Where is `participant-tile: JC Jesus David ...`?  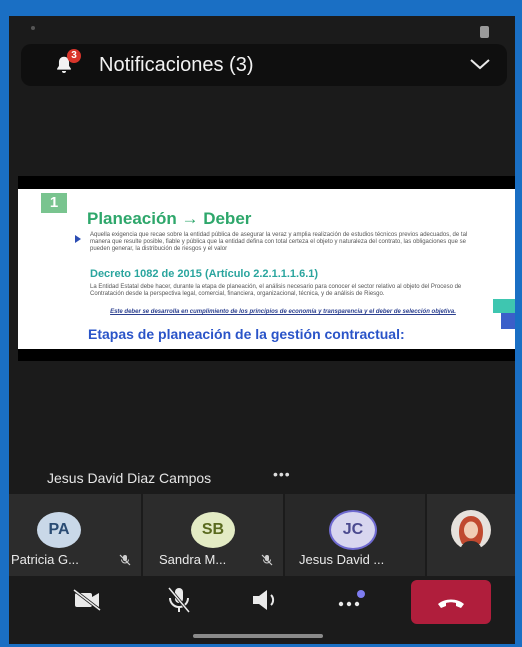
participant-tile: JC Jesus David ... is located at coordinates (355, 535).